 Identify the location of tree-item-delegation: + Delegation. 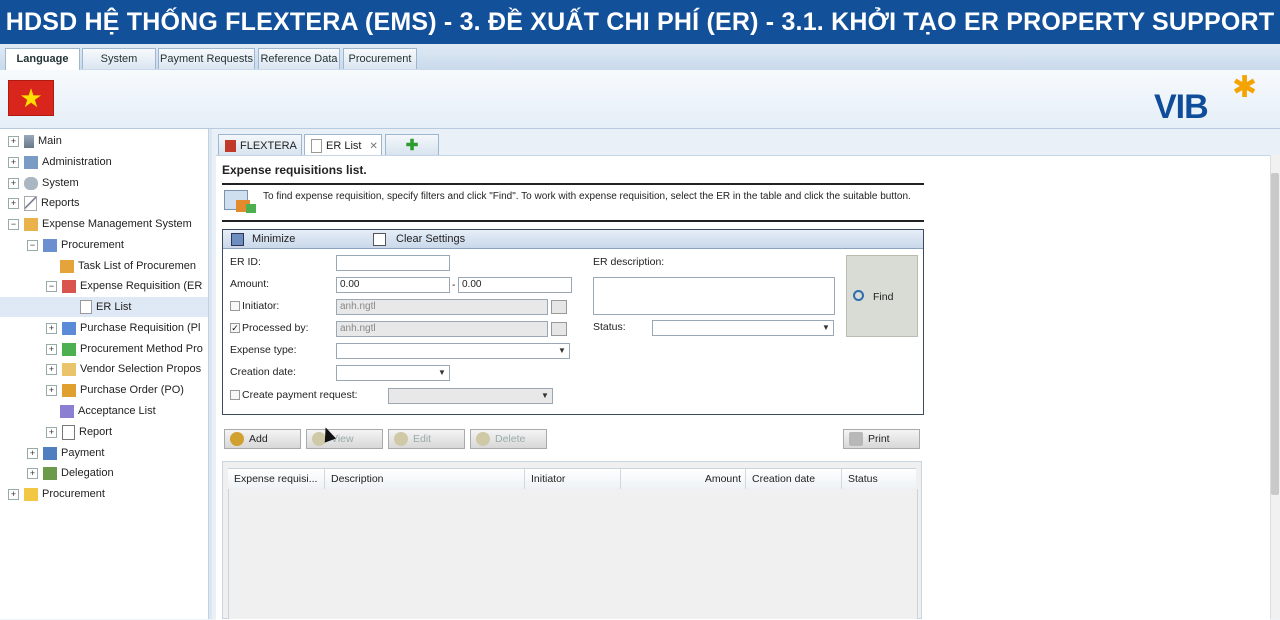
(70, 473).